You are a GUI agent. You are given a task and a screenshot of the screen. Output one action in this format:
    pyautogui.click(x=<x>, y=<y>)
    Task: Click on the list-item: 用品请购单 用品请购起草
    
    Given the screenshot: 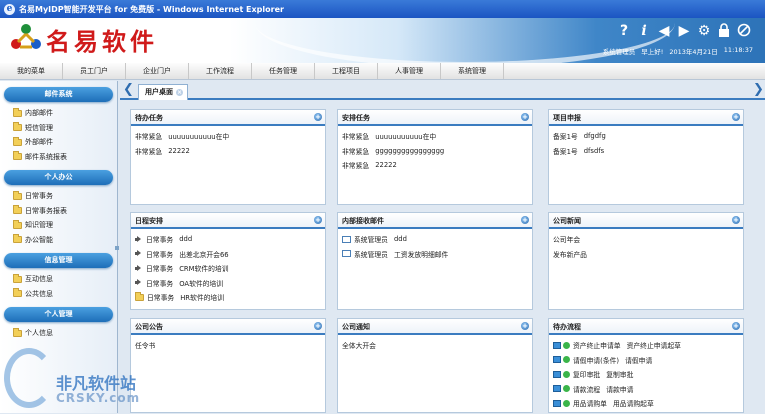 What is the action you would take?
    pyautogui.click(x=646, y=403)
    